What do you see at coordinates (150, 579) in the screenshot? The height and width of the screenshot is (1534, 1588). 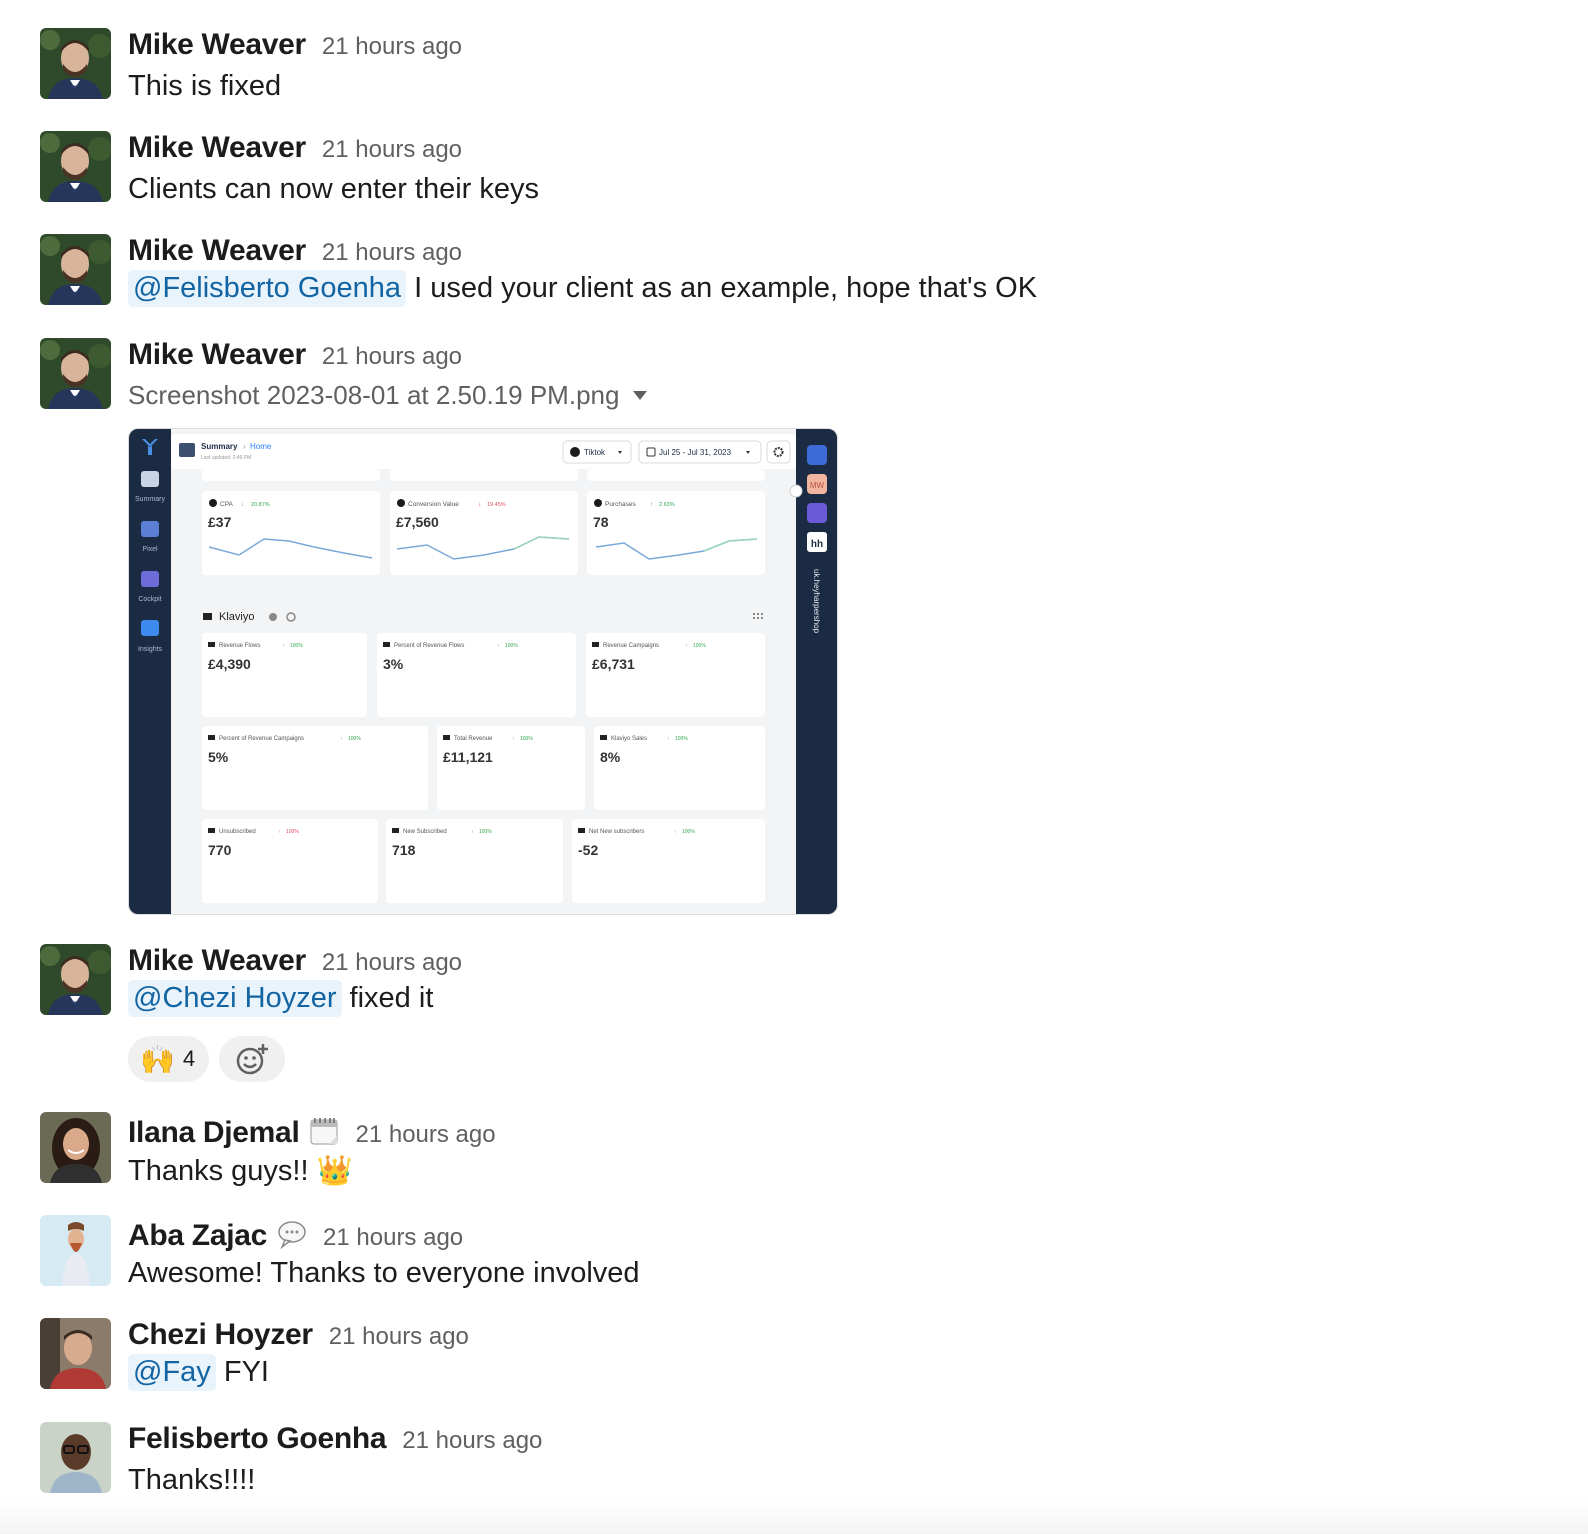 I see `cockpit-nav-icon` at bounding box center [150, 579].